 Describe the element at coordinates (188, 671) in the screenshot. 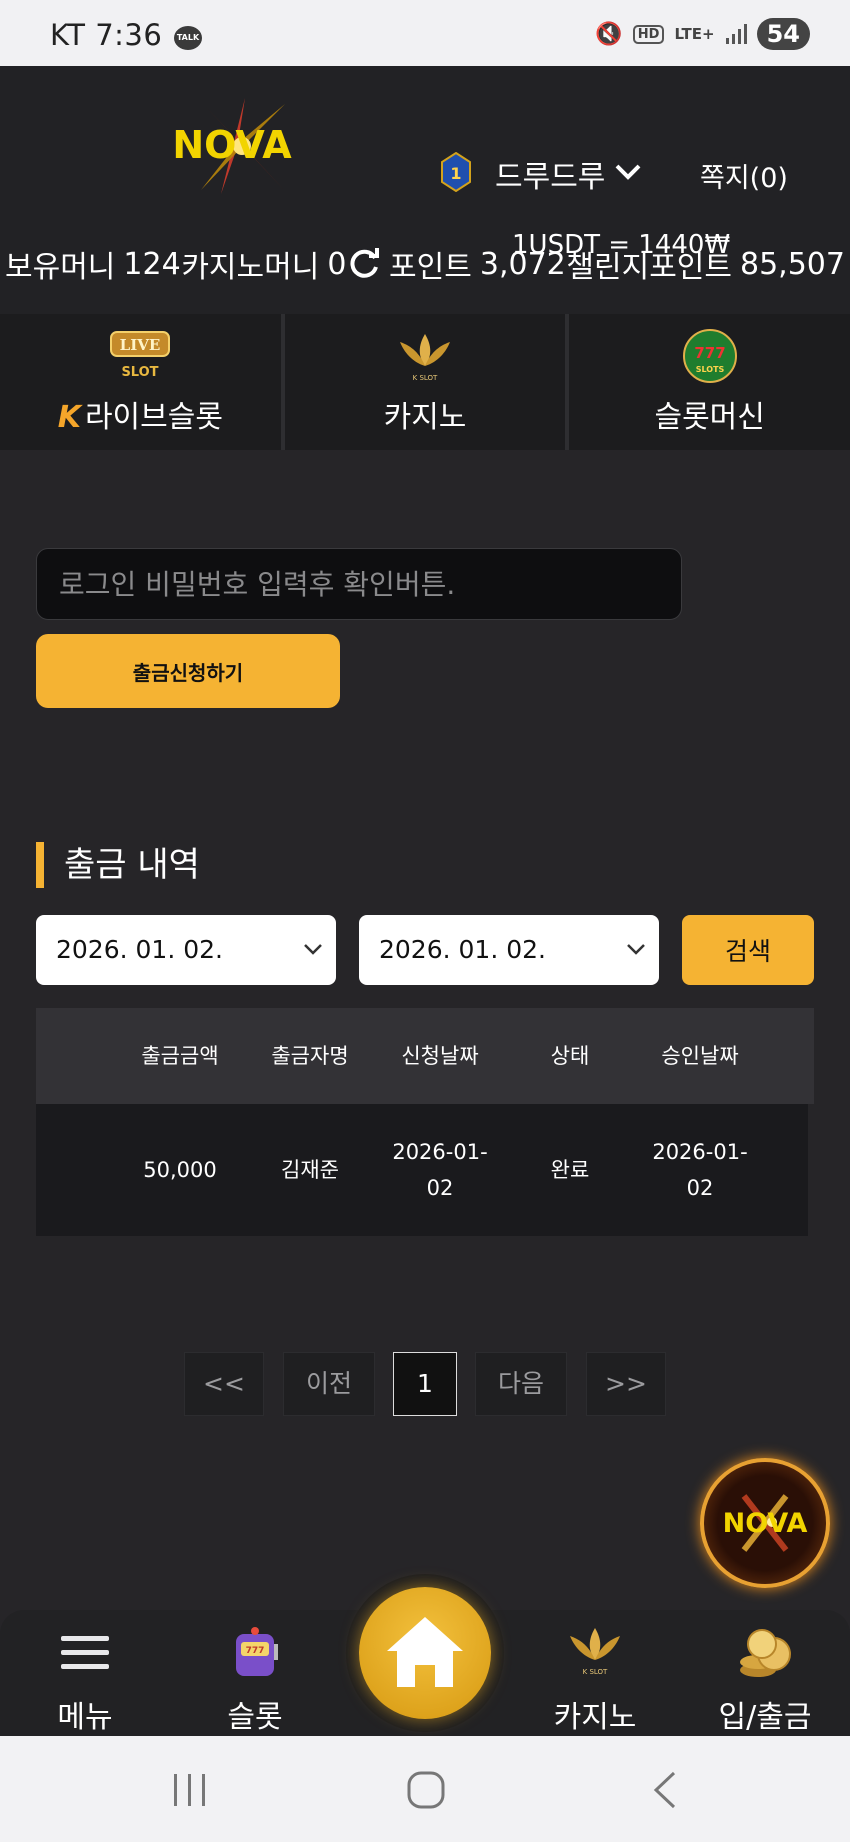

I see `withdraw-request-button: 출금신청하기` at that location.